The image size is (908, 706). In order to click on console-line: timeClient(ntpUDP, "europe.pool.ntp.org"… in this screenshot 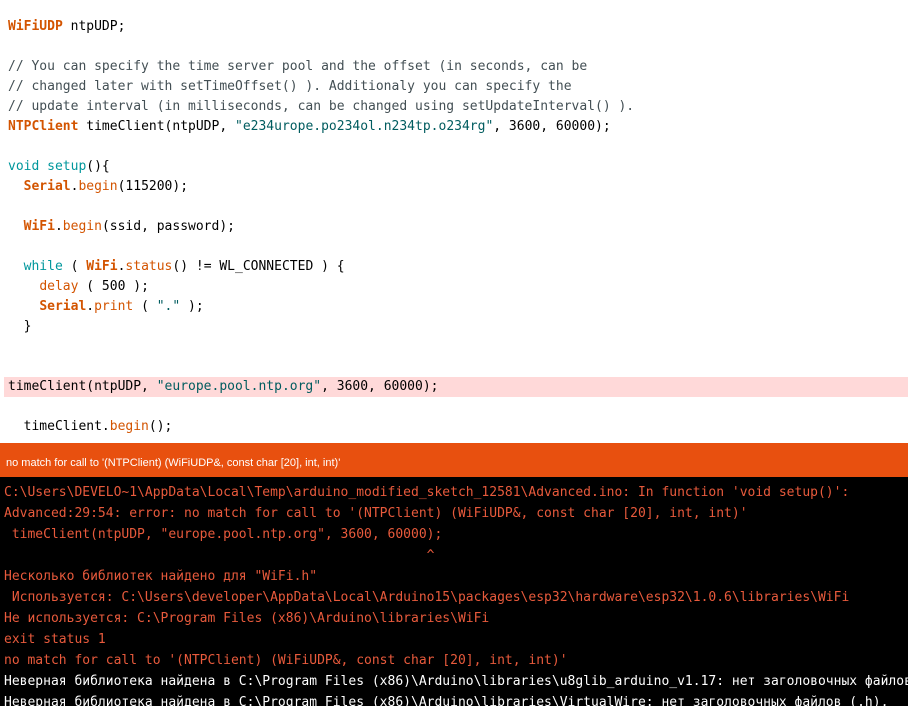, I will do `click(223, 534)`.